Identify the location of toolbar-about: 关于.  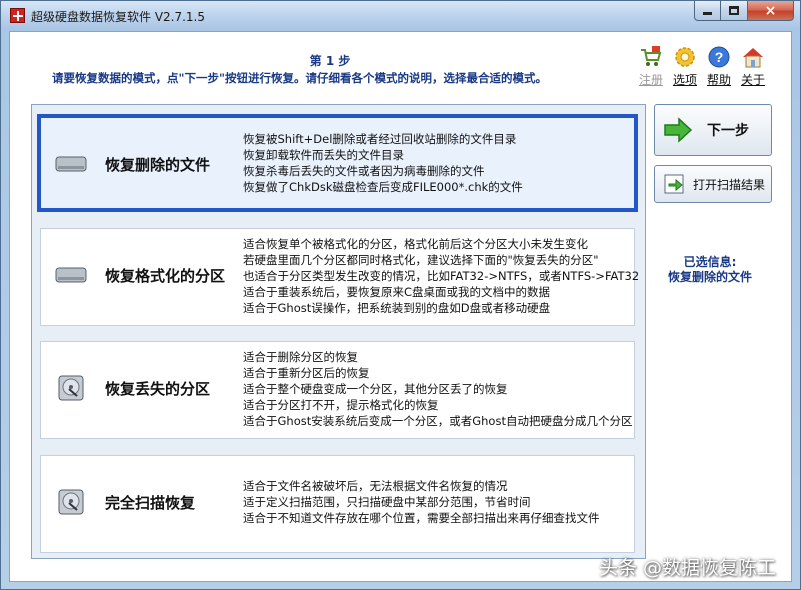
(753, 66).